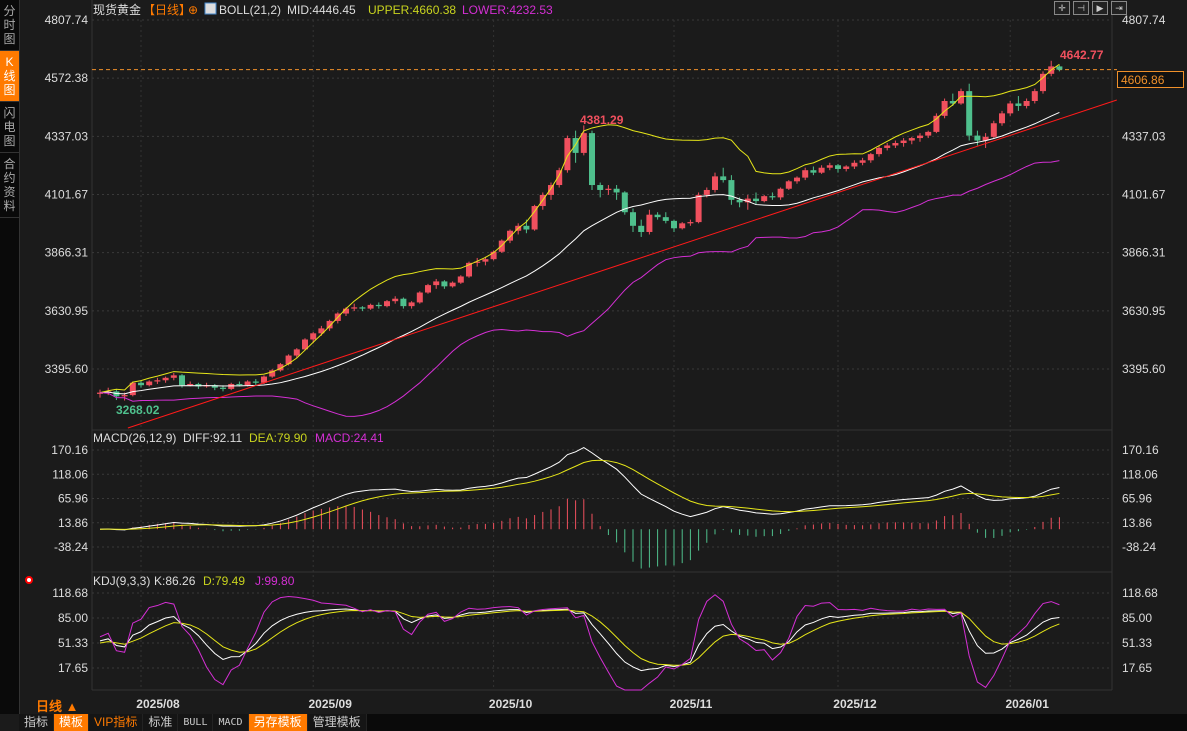  What do you see at coordinates (1100, 8) in the screenshot?
I see `play-icon: ▶` at bounding box center [1100, 8].